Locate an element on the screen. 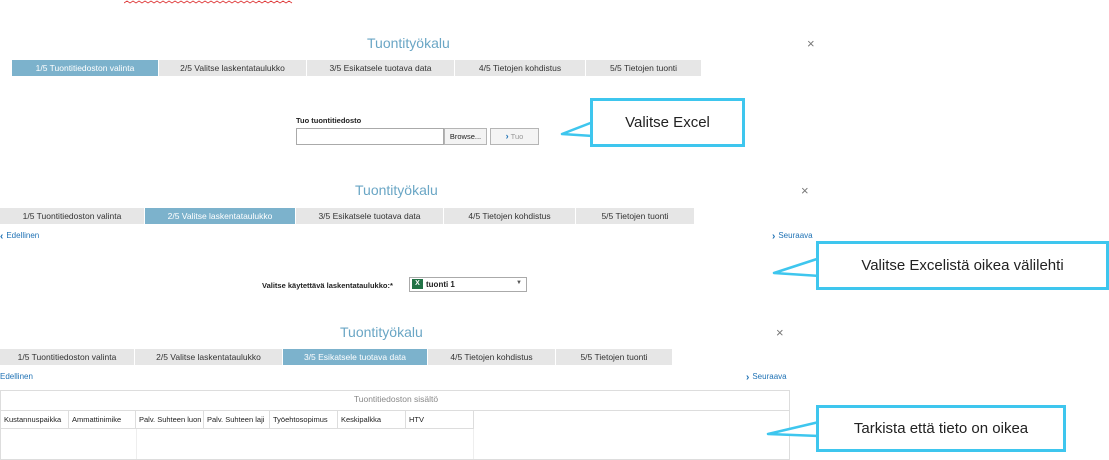  previous-link: ‹ Edellinen is located at coordinates (19, 236).